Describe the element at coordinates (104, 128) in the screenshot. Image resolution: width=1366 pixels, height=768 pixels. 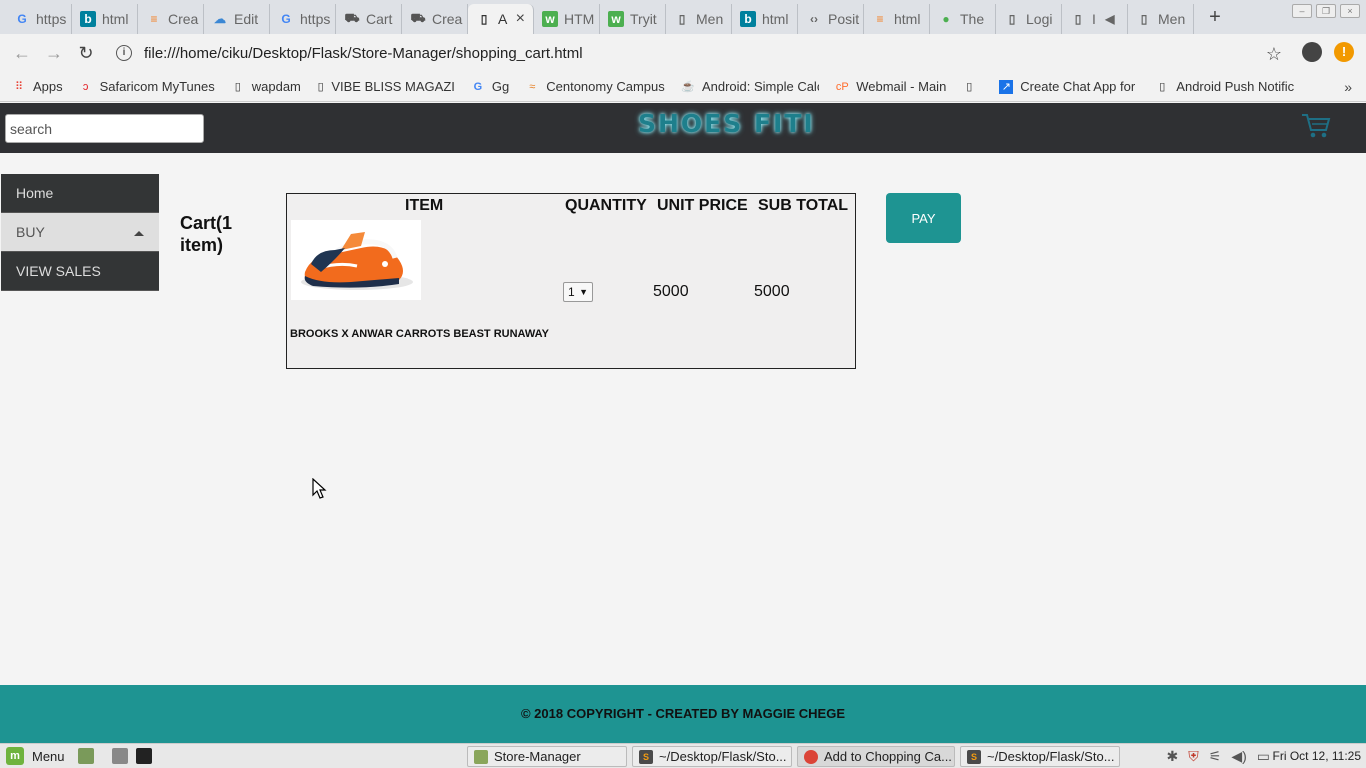
I see `search-input` at that location.